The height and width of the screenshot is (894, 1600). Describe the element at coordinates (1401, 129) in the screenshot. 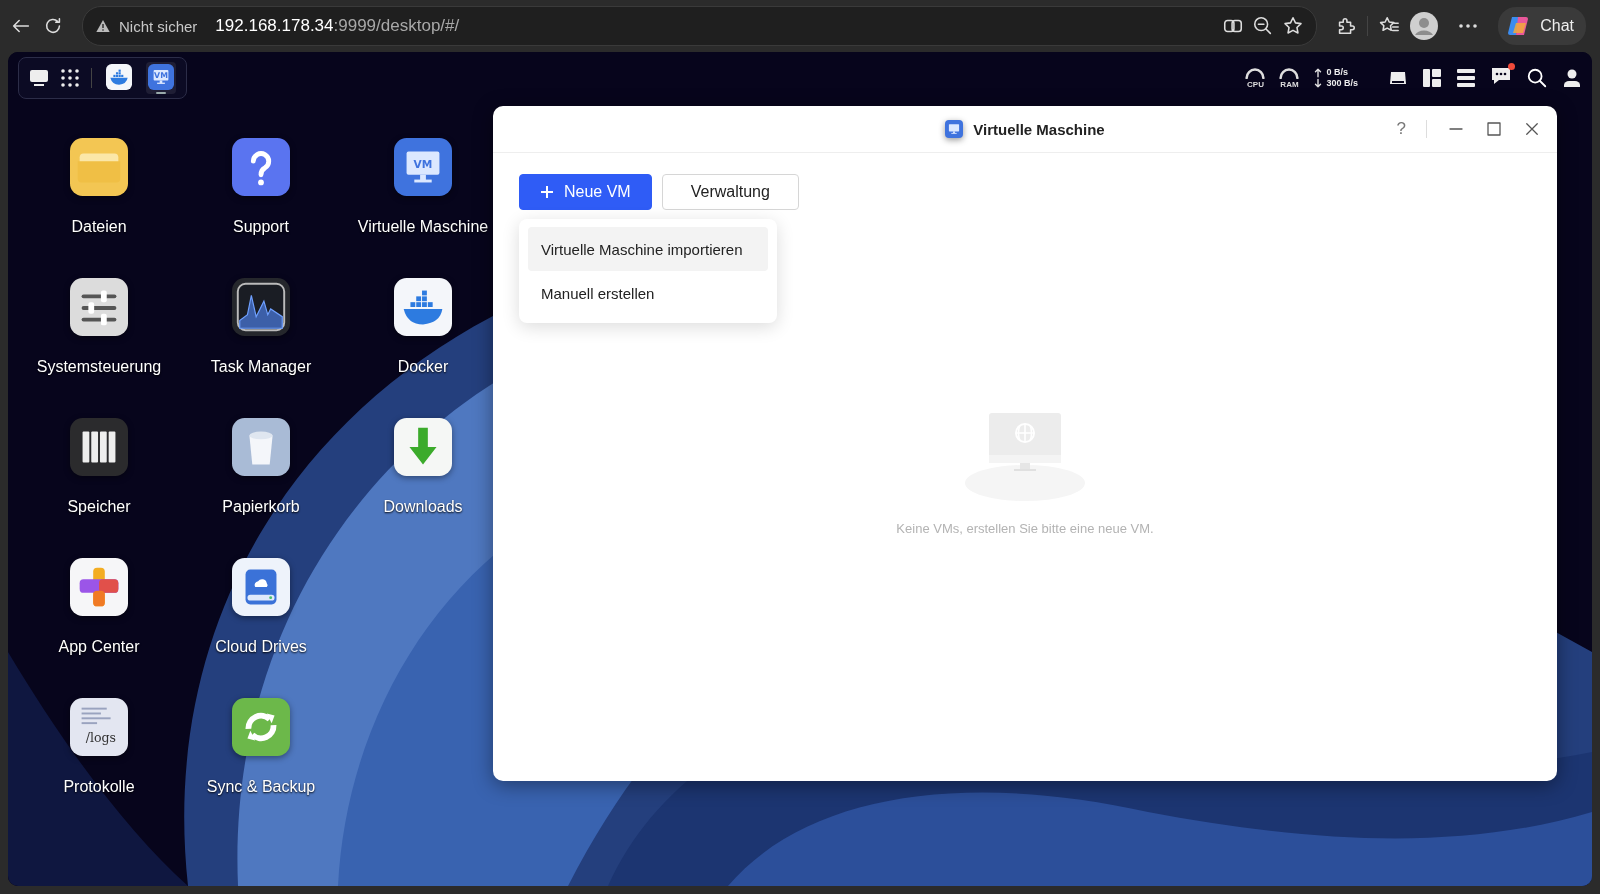

I see `help-button: ?` at that location.